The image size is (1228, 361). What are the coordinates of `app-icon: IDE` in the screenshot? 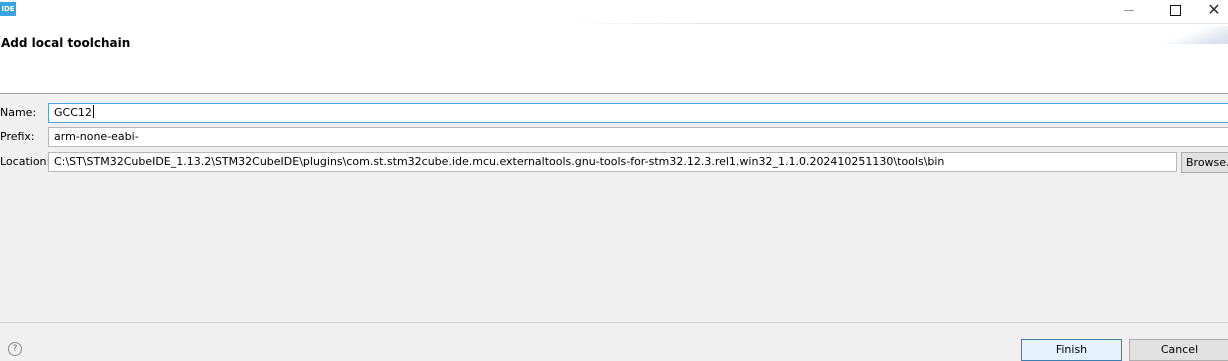 It's located at (8, 9).